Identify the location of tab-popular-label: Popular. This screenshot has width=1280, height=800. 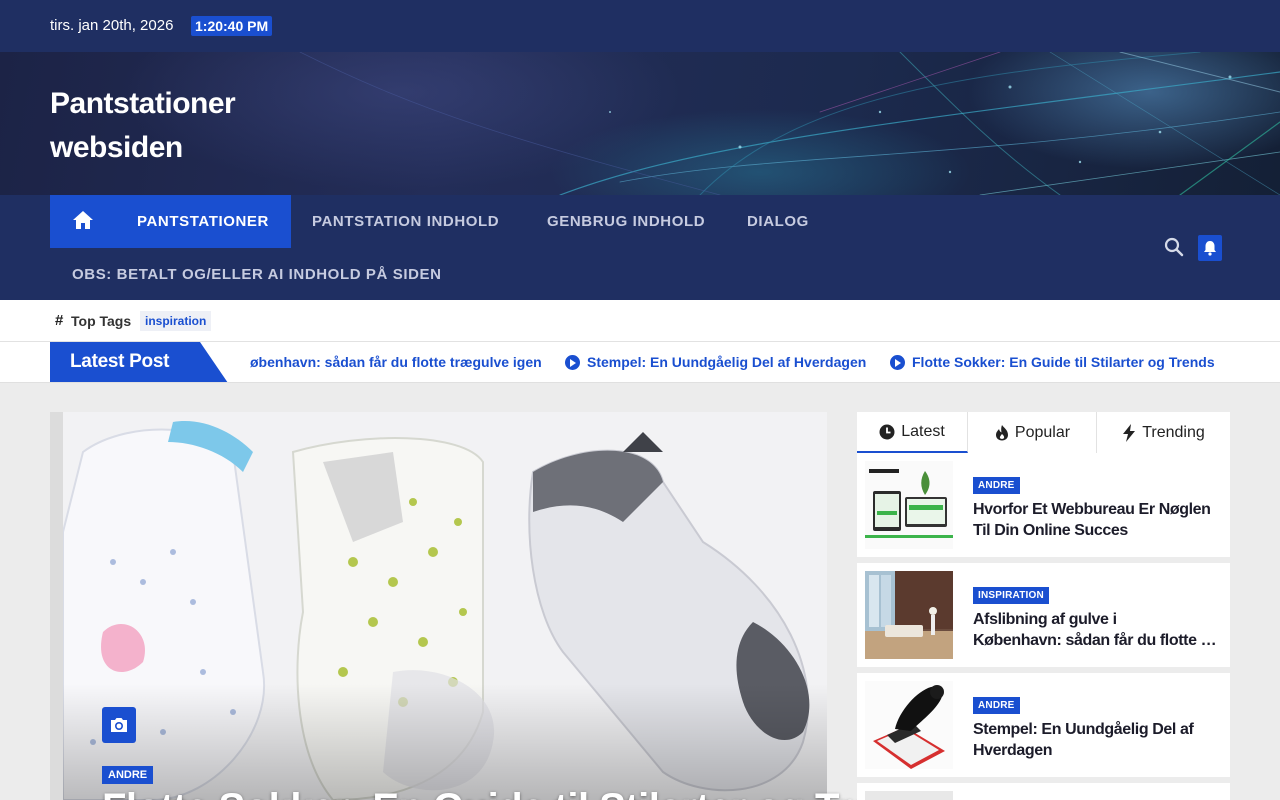
(1042, 432).